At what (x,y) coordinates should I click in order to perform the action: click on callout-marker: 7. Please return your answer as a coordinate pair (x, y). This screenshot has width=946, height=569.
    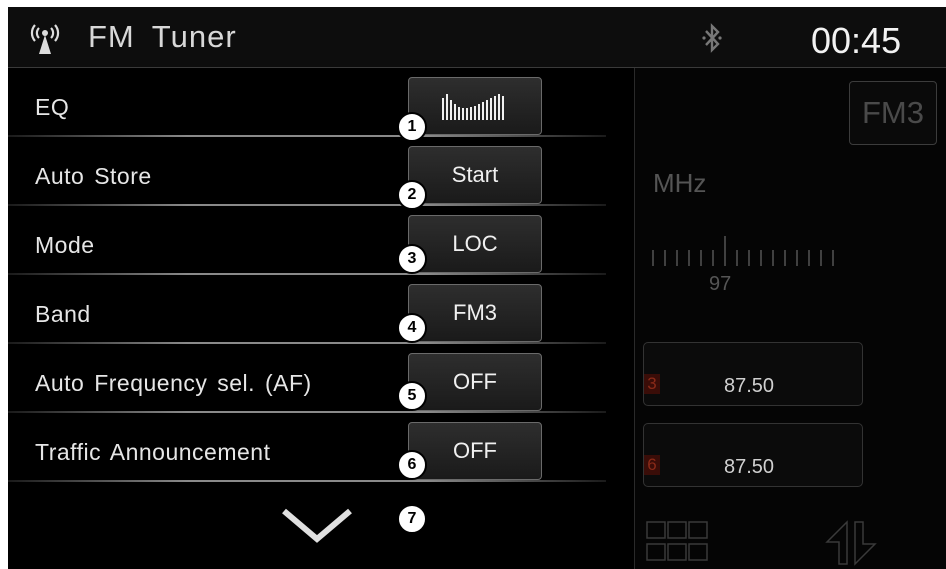
    Looking at the image, I should click on (412, 519).